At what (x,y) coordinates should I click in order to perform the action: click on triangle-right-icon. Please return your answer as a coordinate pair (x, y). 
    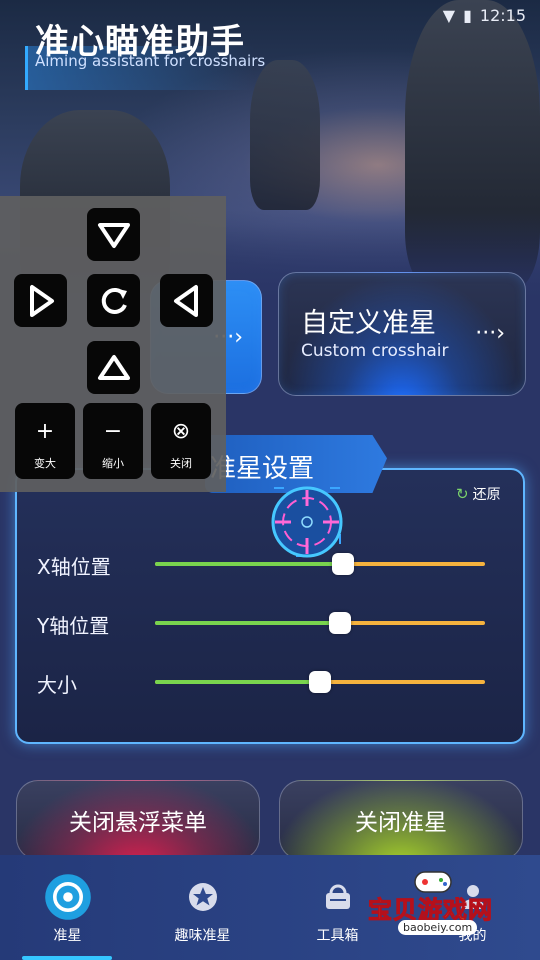
    Looking at the image, I should click on (41, 300).